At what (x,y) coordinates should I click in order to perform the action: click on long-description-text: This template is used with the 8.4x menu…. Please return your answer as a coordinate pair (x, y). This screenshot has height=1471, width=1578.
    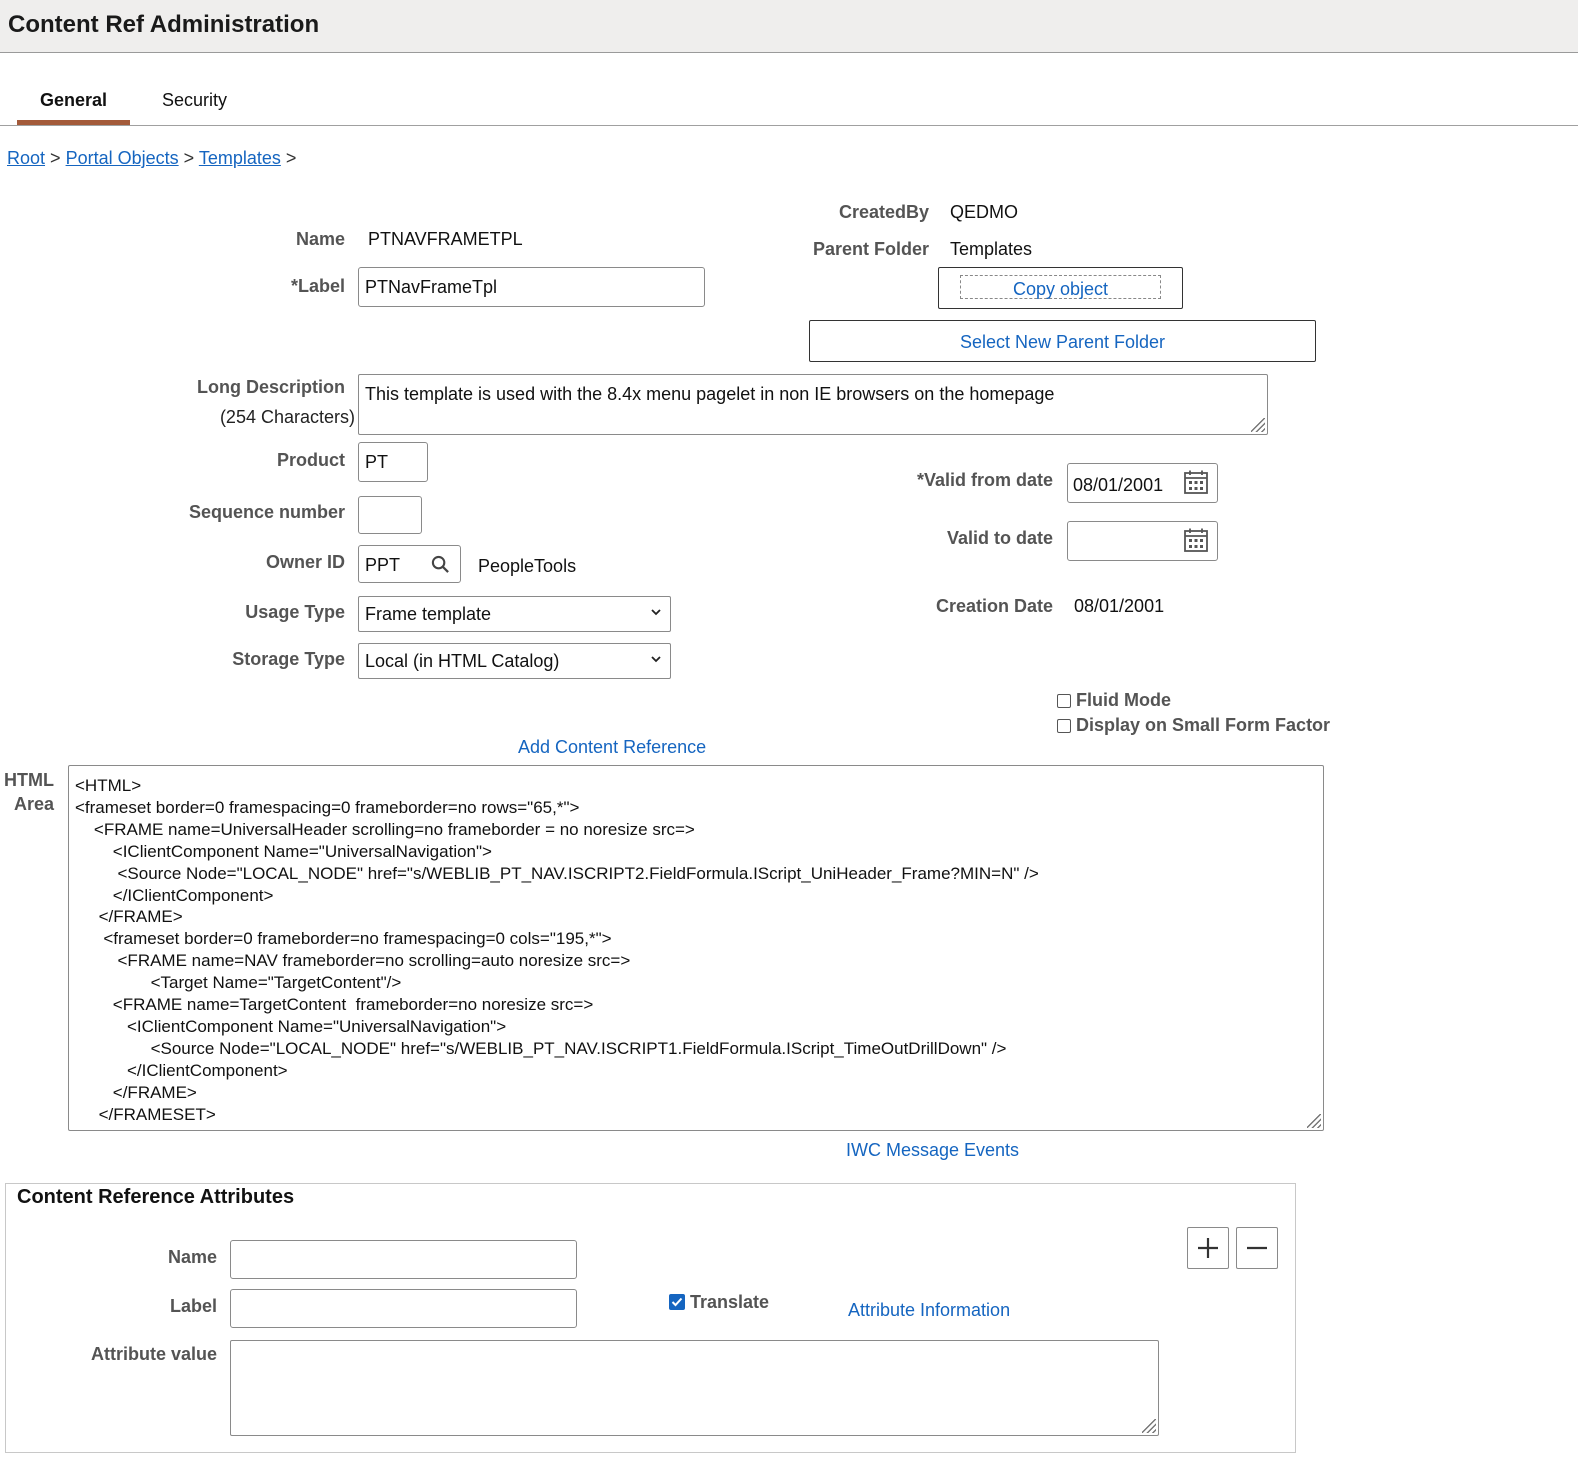
    Looking at the image, I should click on (710, 394).